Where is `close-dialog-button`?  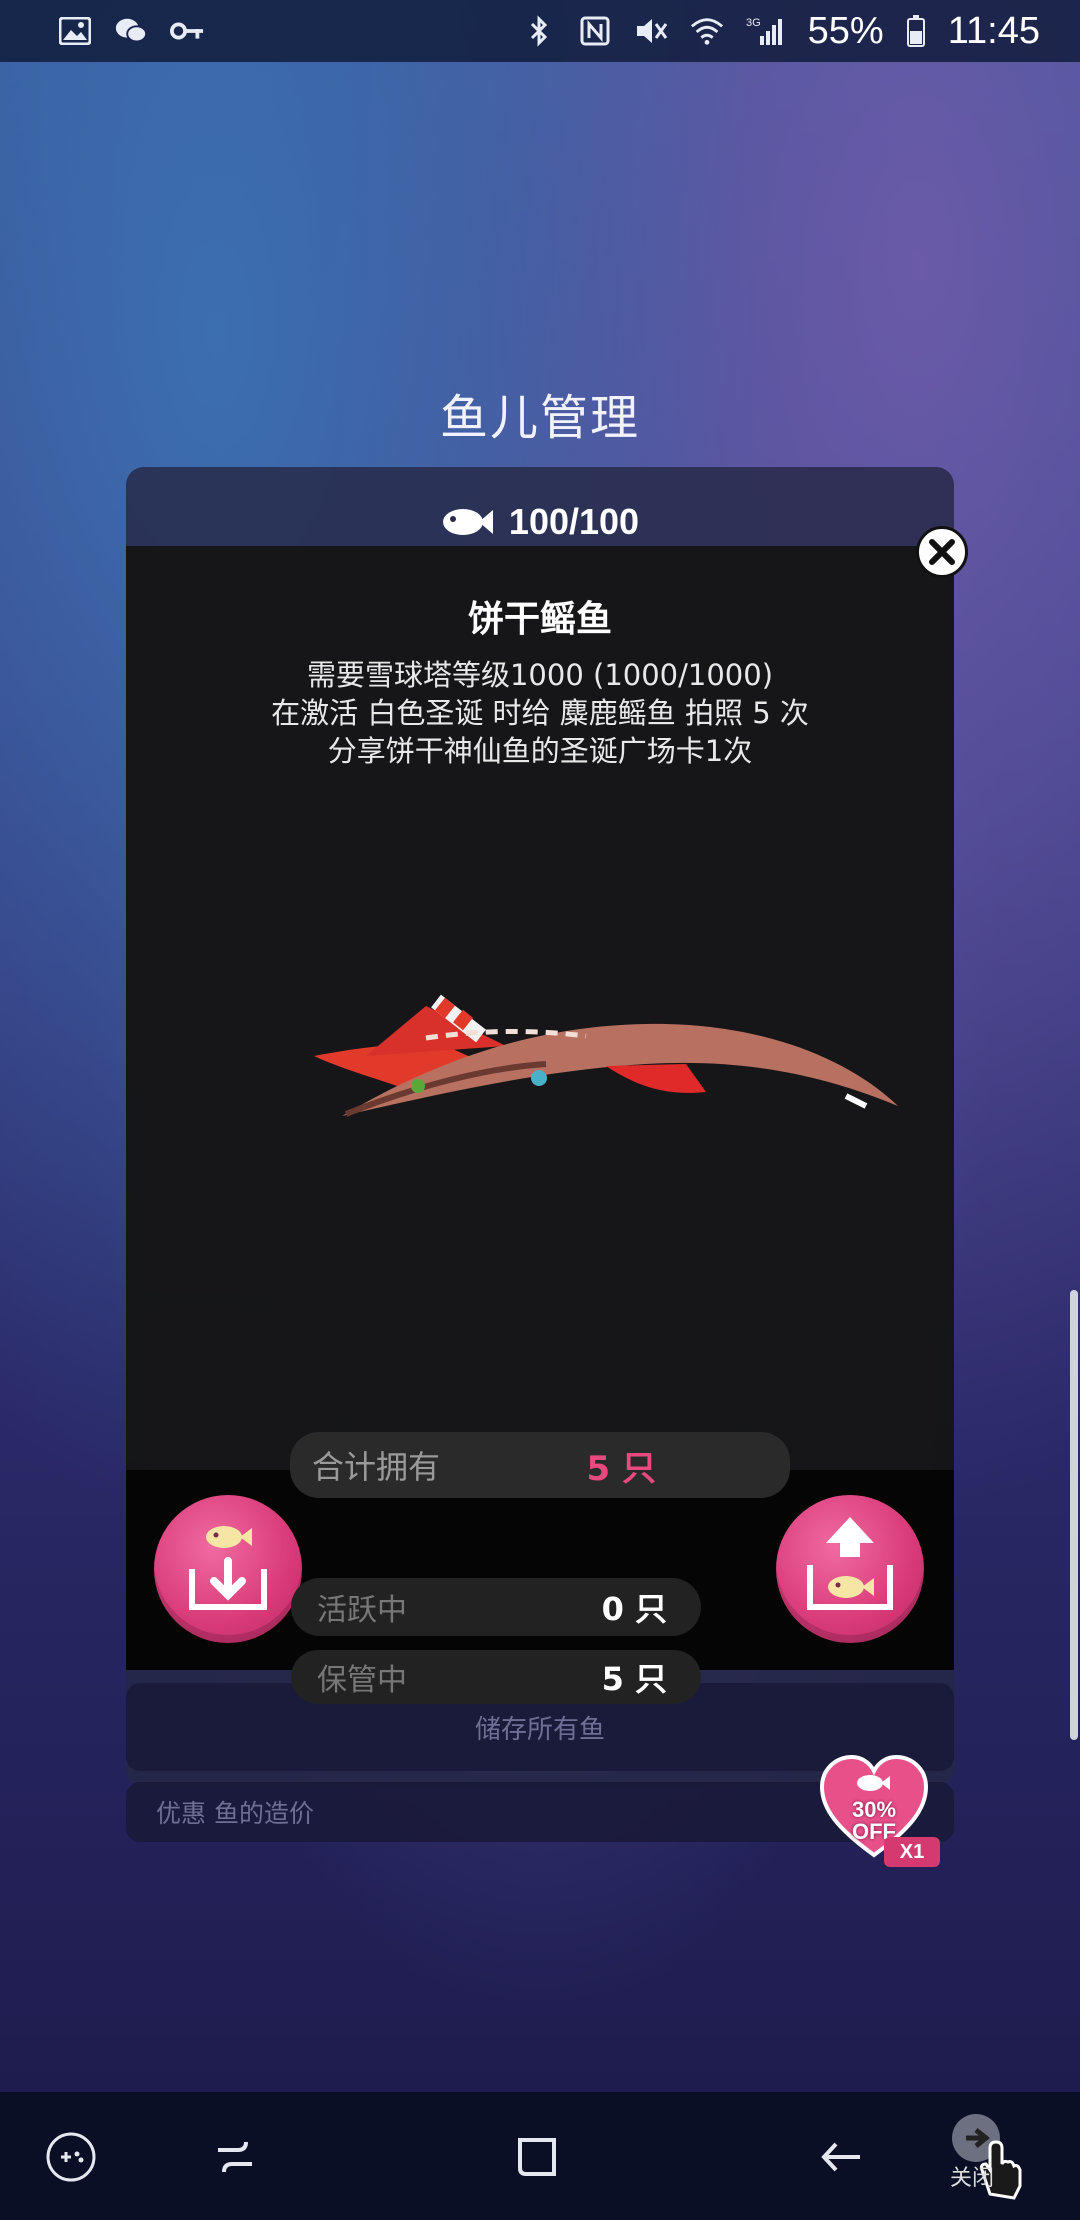
close-dialog-button is located at coordinates (942, 552).